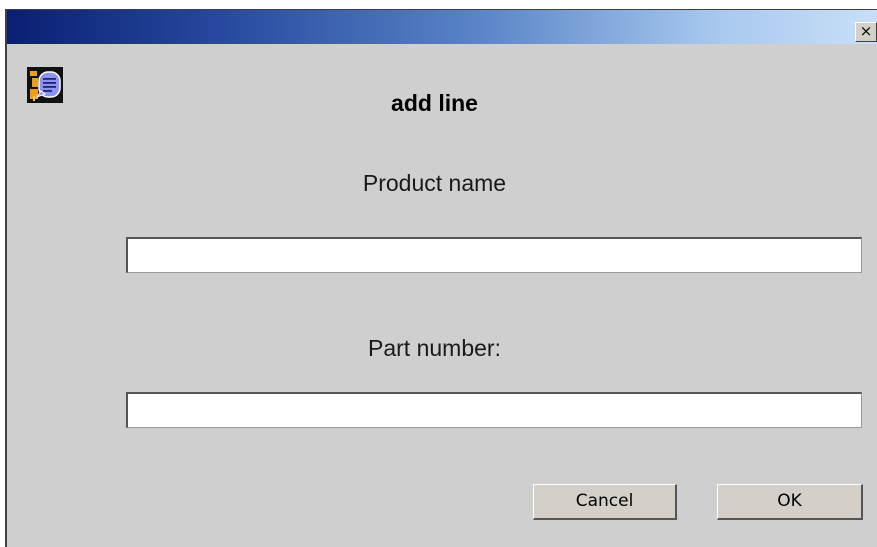 The height and width of the screenshot is (547, 877). I want to click on product-name-label: Product name, so click(434, 183).